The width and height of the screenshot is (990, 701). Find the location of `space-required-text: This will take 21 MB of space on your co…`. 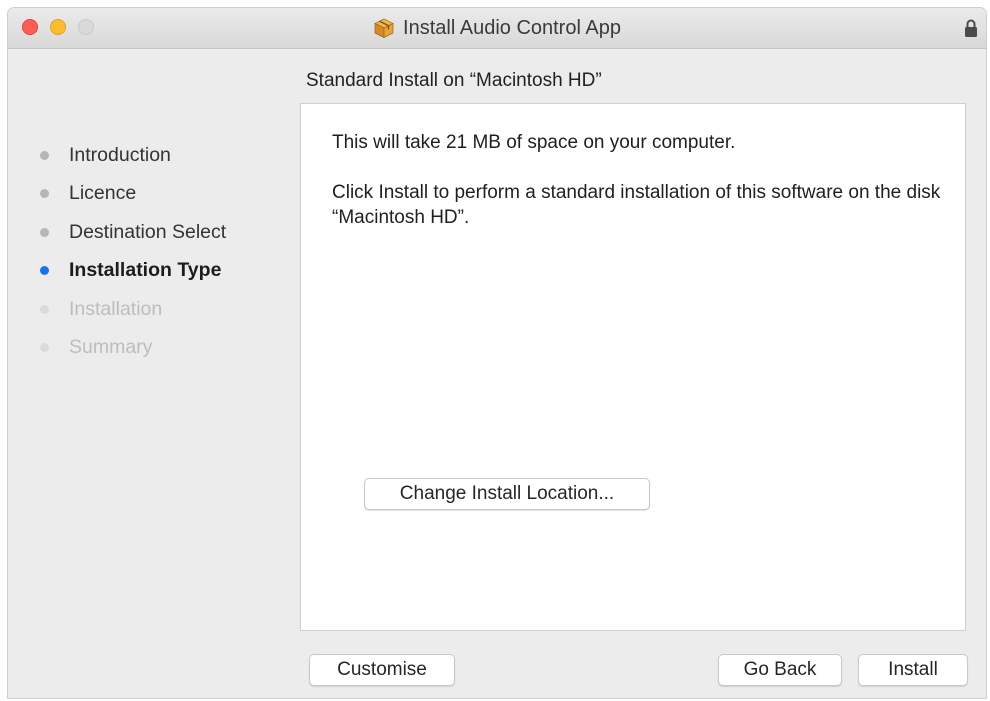

space-required-text: This will take 21 MB of space on your co… is located at coordinates (534, 142).